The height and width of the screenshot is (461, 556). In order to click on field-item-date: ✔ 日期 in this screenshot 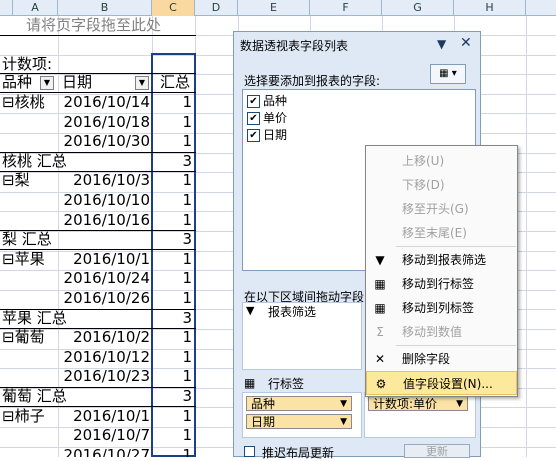, I will do `click(267, 135)`.